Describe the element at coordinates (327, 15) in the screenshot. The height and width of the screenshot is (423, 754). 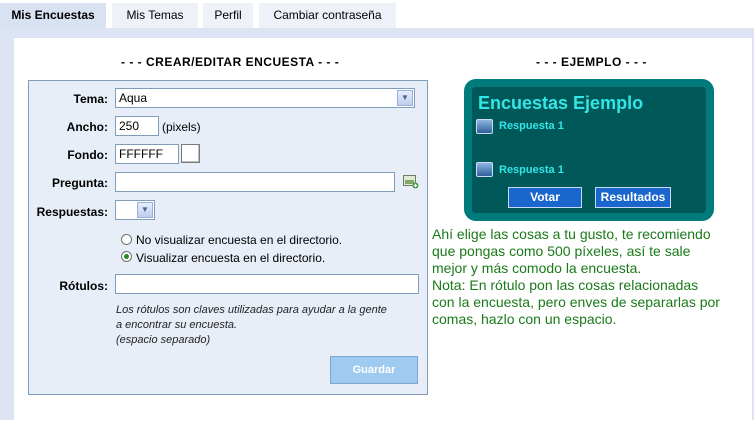
I see `tab-cambiar-contrasena: Cambiar contraseña` at that location.